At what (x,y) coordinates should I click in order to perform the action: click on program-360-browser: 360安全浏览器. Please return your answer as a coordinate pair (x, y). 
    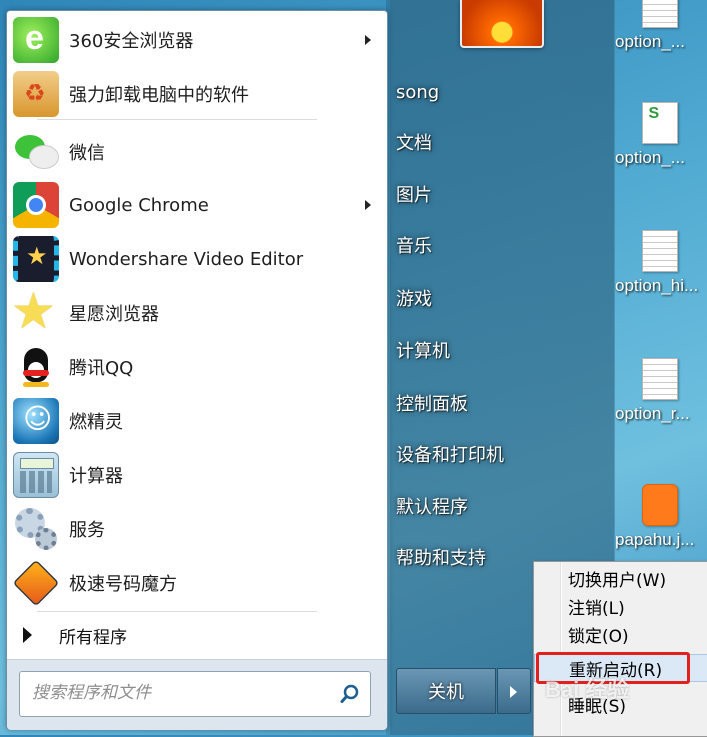
    Looking at the image, I should click on (197, 40).